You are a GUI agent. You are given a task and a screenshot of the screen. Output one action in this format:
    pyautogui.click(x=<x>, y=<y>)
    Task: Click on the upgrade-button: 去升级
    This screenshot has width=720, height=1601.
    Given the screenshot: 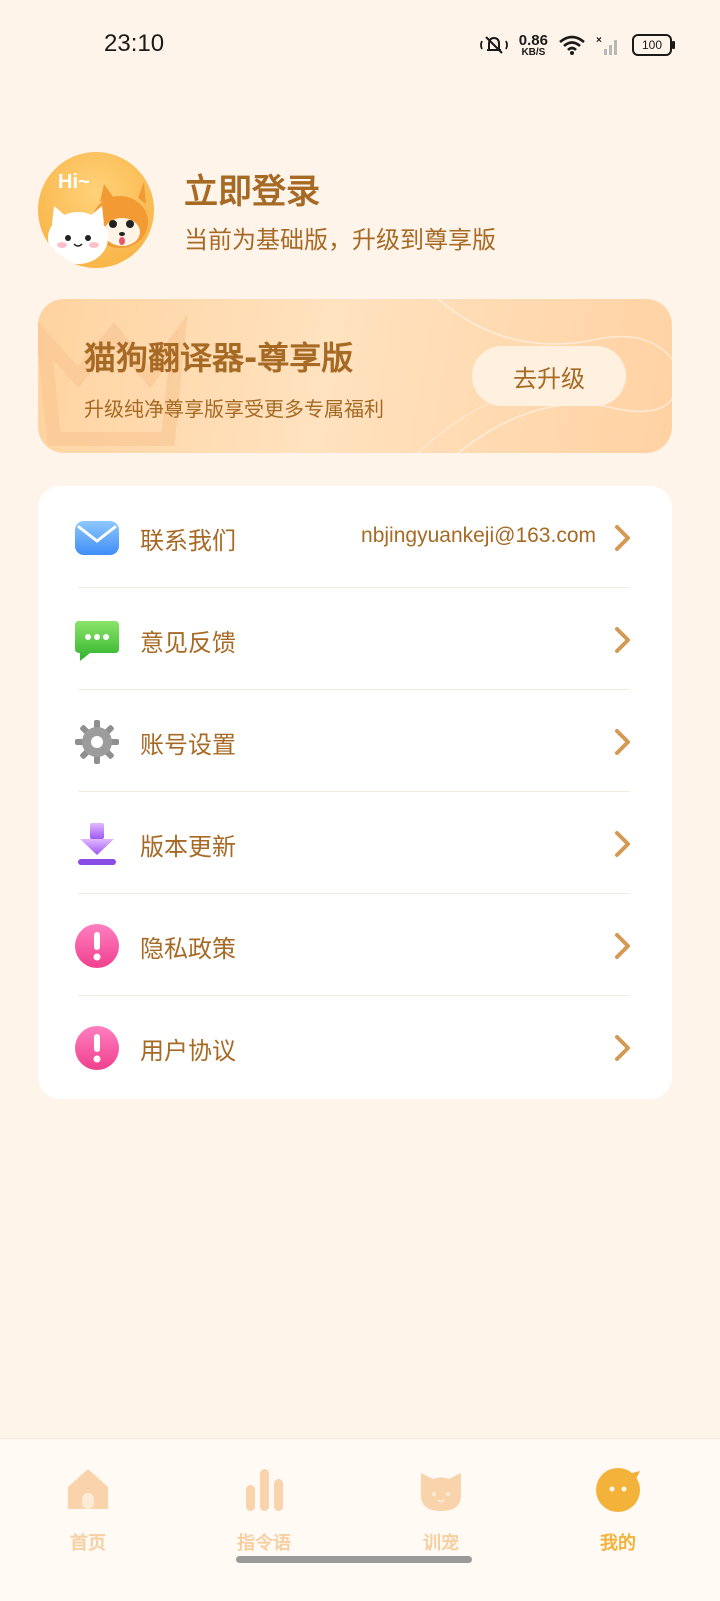 What is the action you would take?
    pyautogui.click(x=549, y=376)
    